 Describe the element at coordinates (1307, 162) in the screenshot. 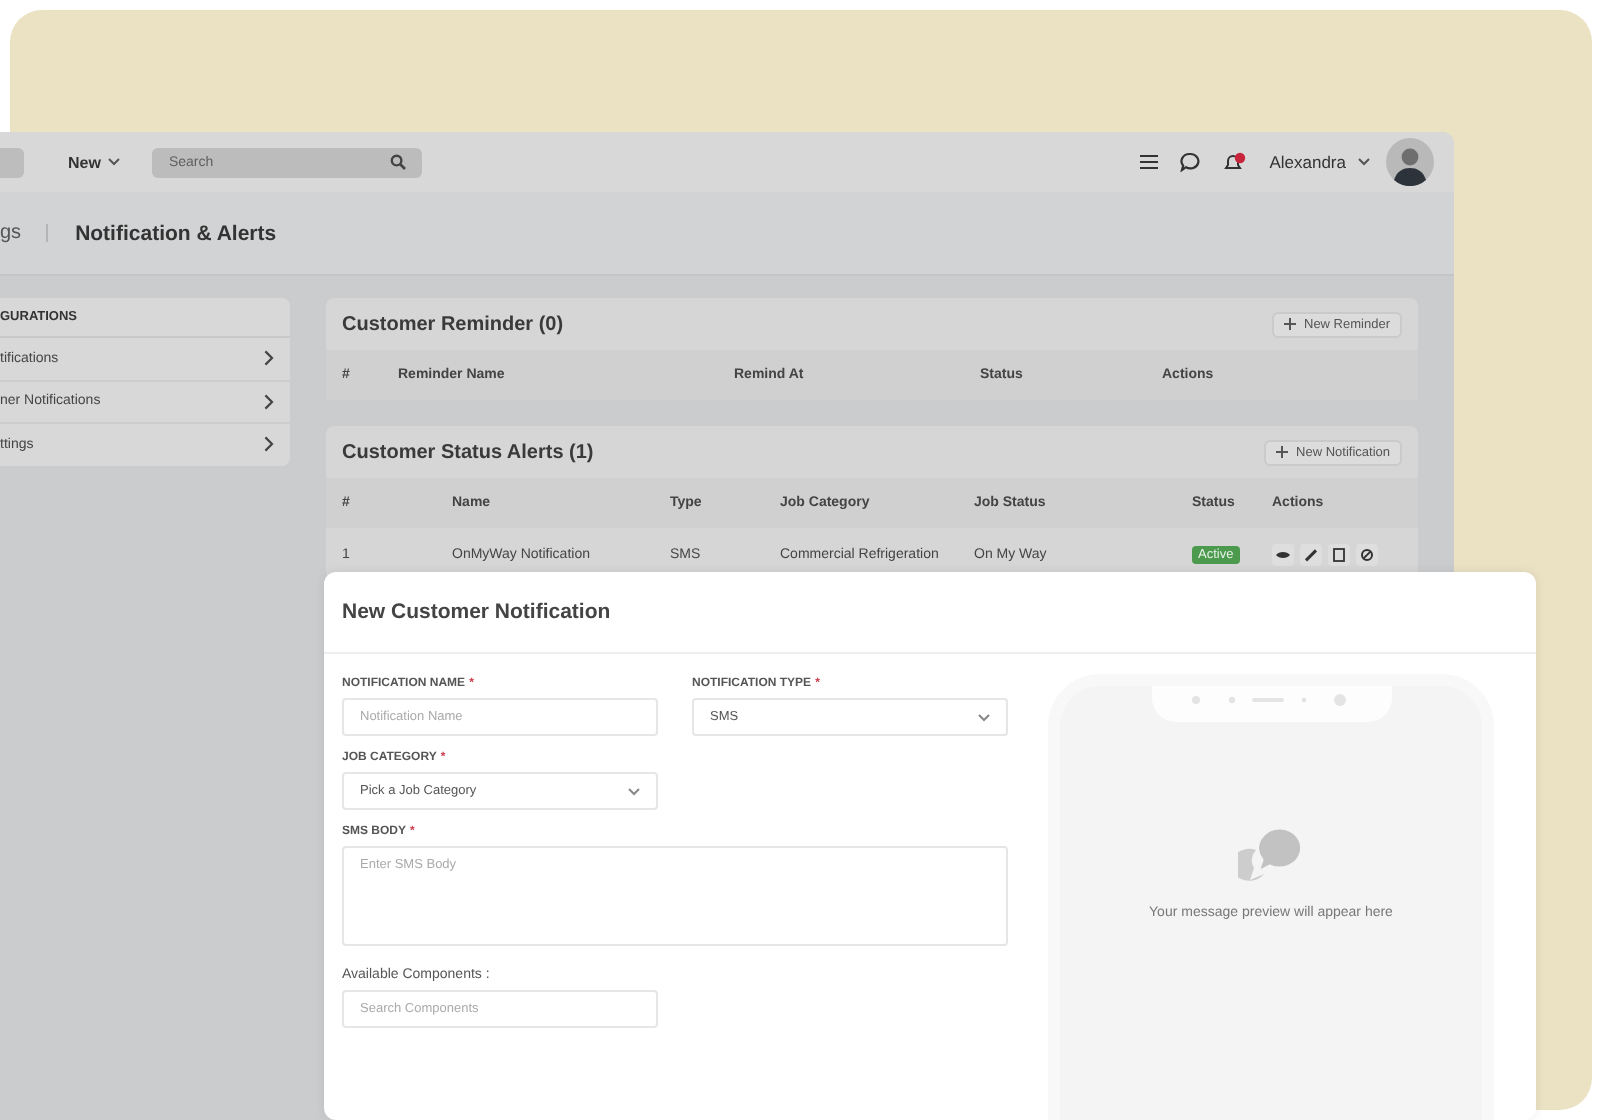

I see `user-name: Alexandra` at that location.